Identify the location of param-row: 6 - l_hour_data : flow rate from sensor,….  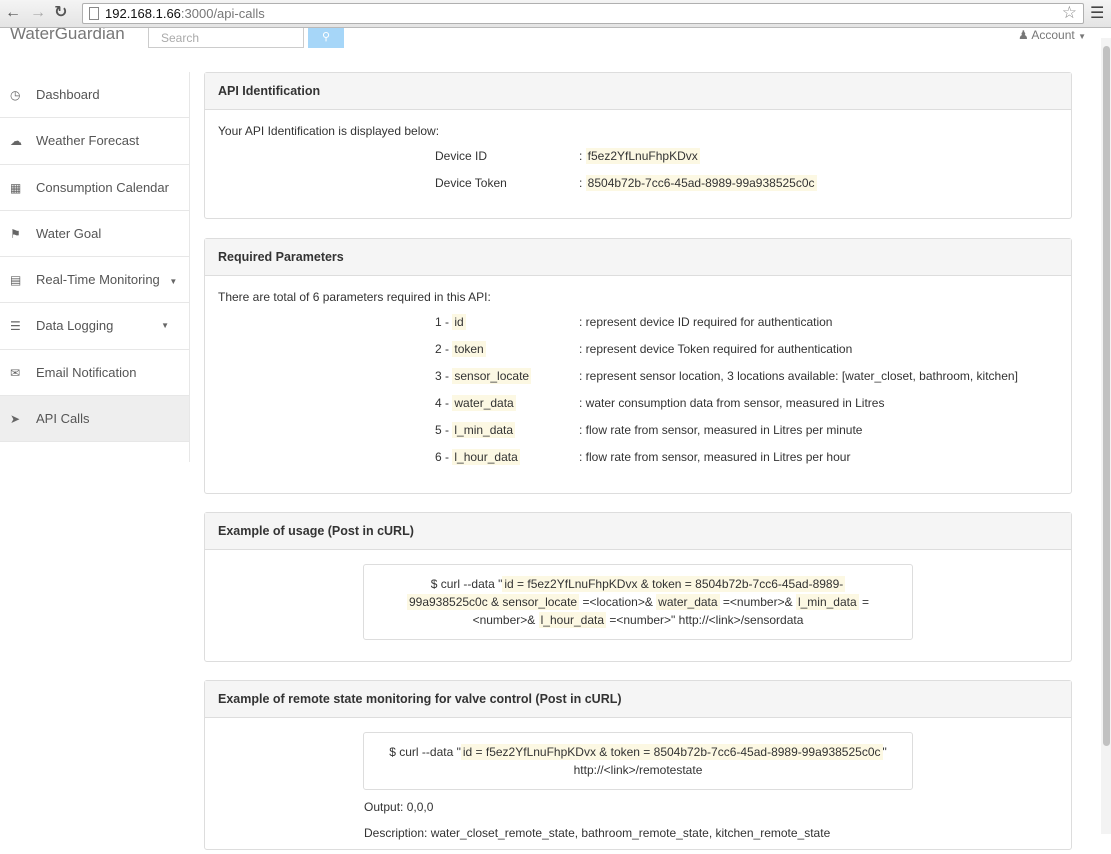
(638, 461).